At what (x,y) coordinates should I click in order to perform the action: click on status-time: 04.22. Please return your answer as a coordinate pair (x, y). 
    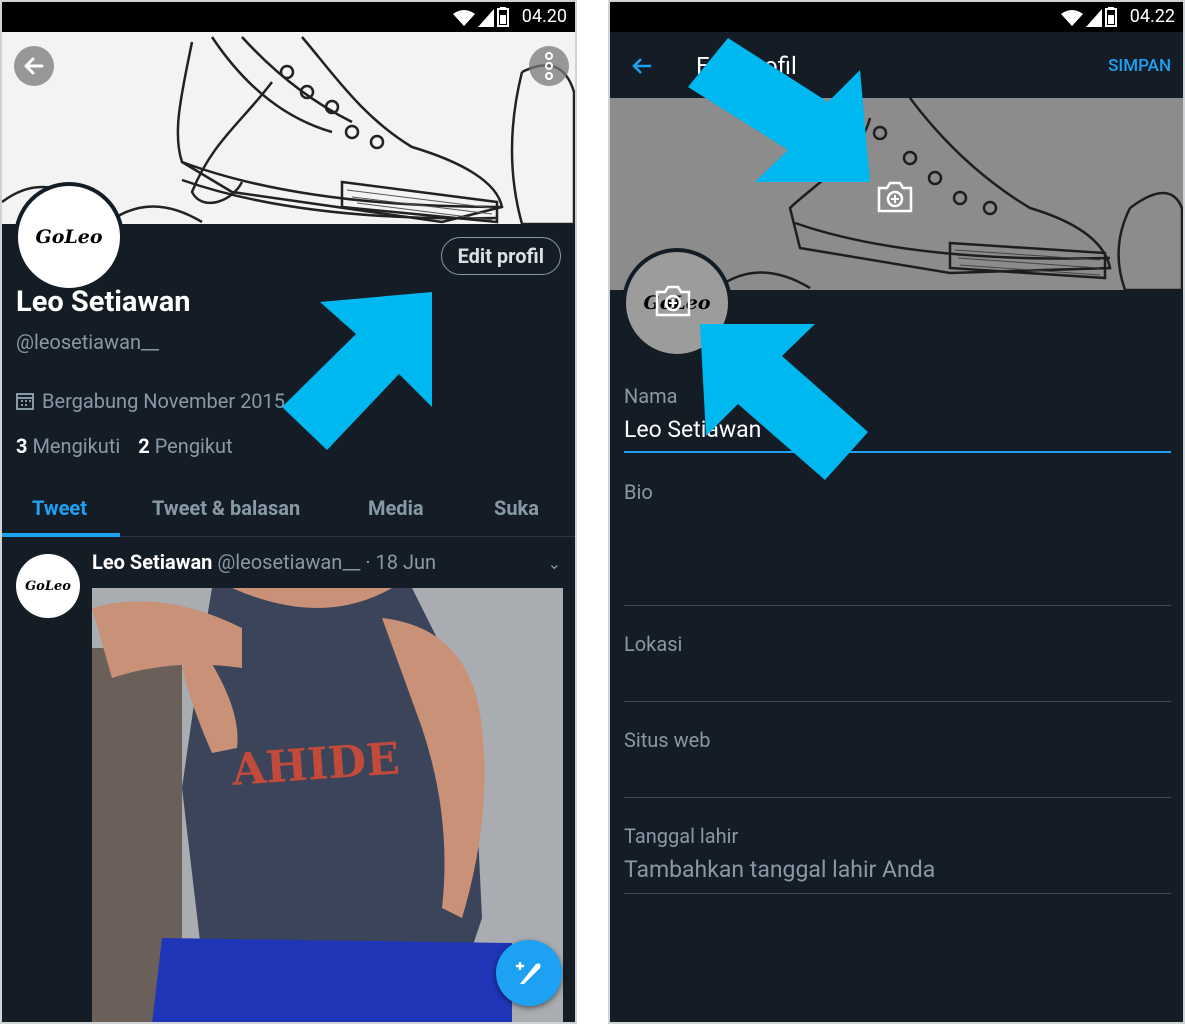
    Looking at the image, I should click on (1152, 16).